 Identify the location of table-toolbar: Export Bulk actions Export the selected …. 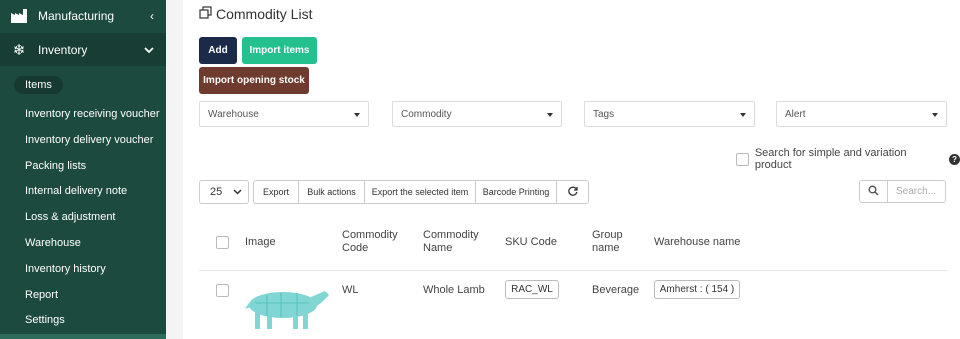
(421, 192).